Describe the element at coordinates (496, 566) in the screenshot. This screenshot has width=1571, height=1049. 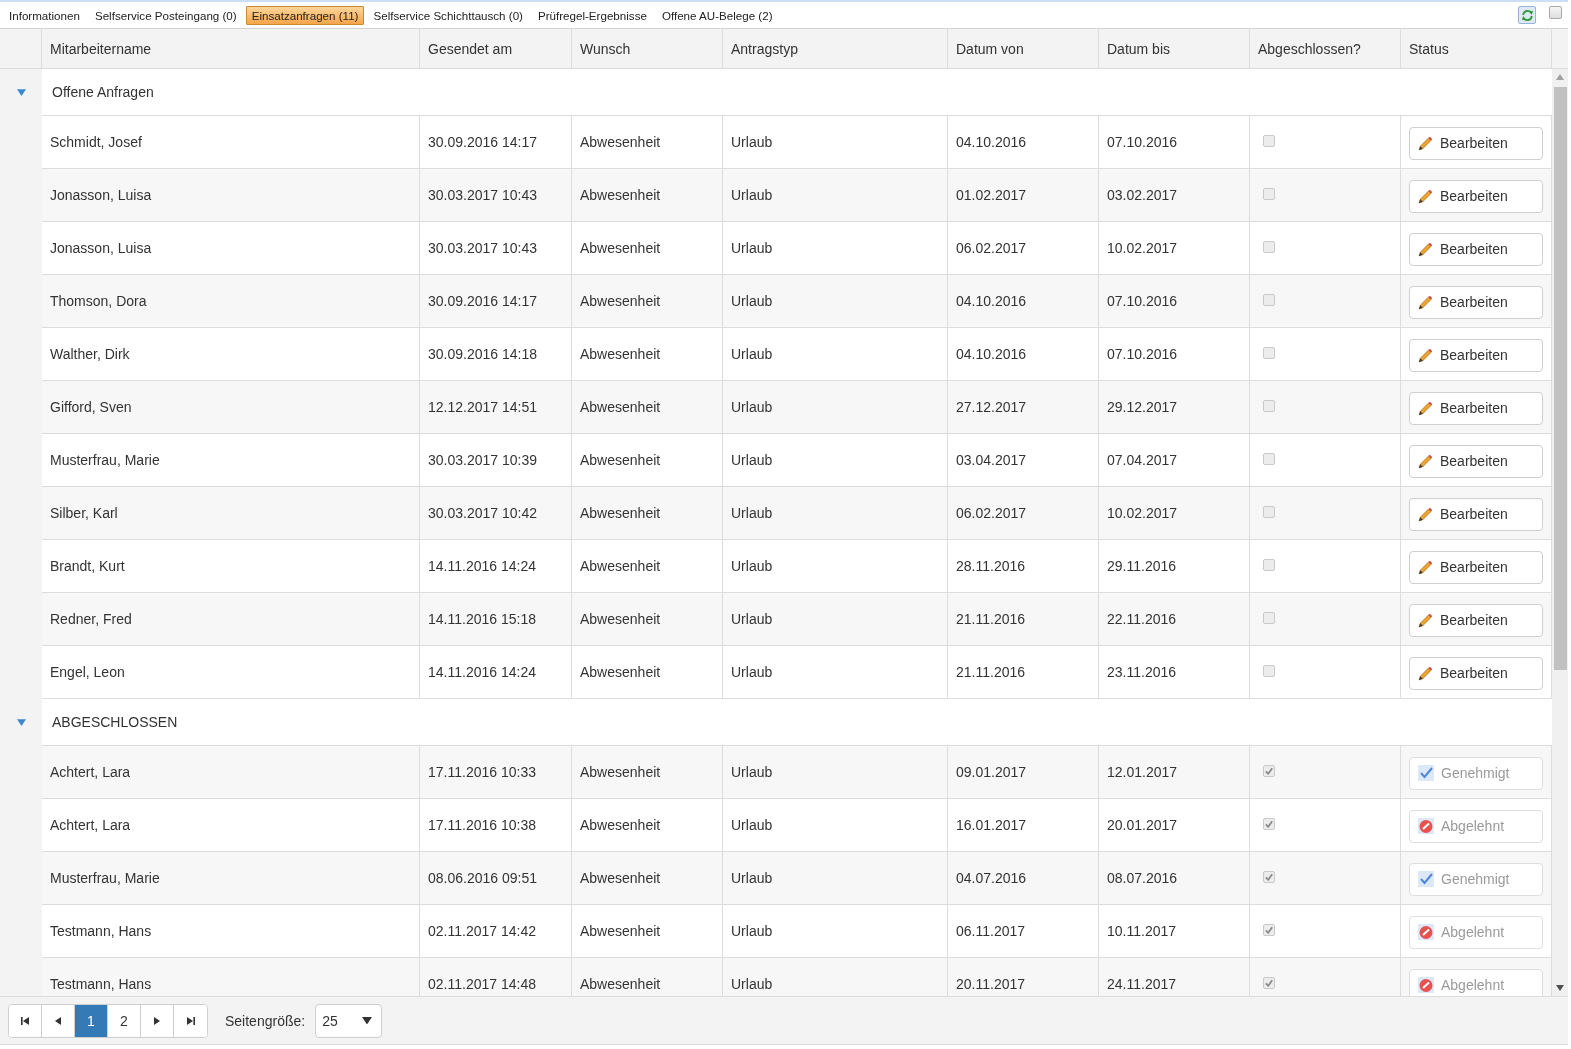
I see `table-cell: 14.11.2016 14:24` at that location.